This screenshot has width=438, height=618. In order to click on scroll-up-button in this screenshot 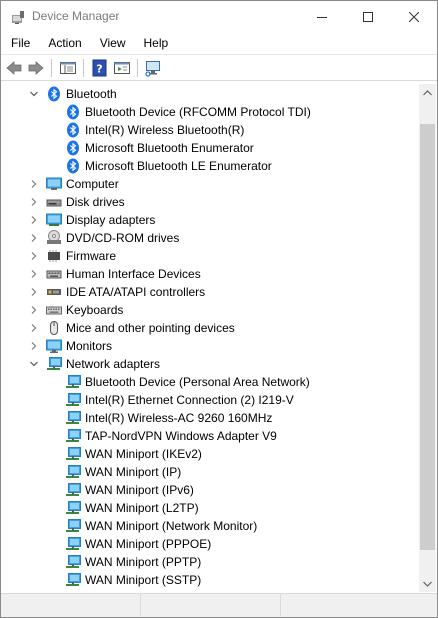, I will do `click(427, 92)`.